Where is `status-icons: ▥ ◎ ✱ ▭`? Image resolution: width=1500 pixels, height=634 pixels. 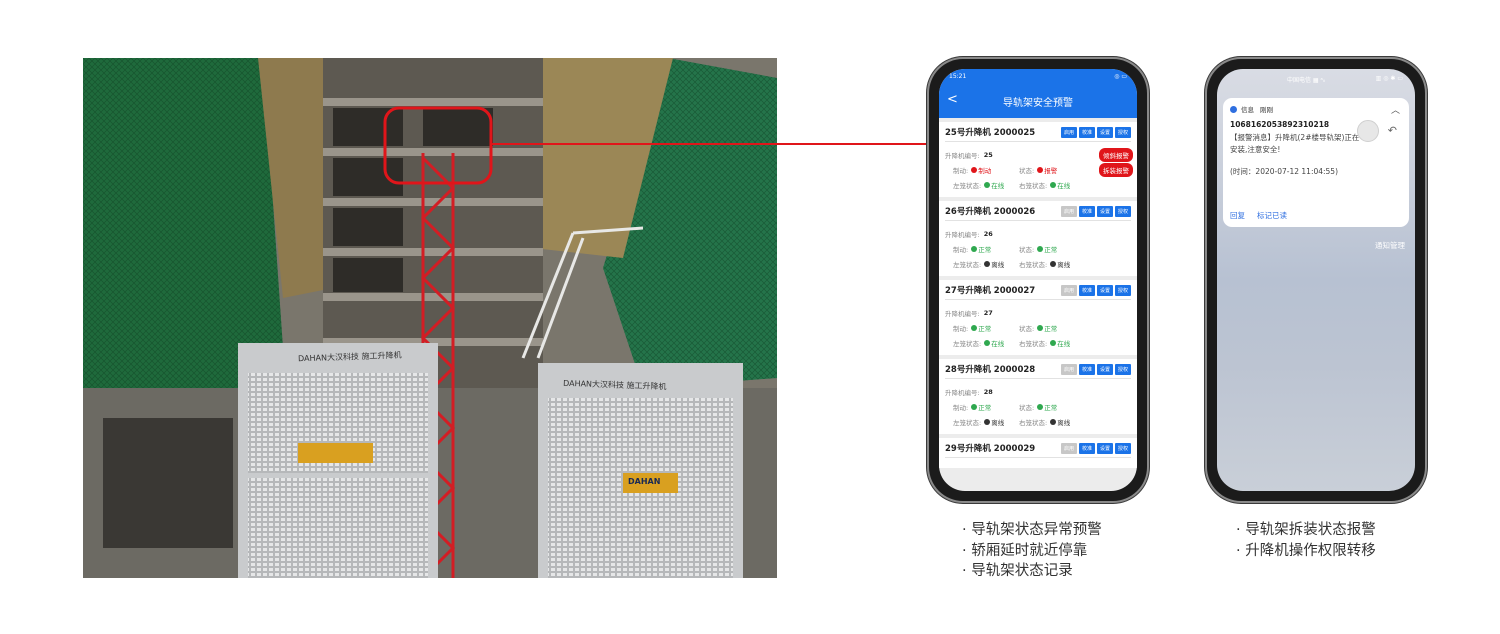
status-icons: ▥ ◎ ✱ ▭ is located at coordinates (1389, 78).